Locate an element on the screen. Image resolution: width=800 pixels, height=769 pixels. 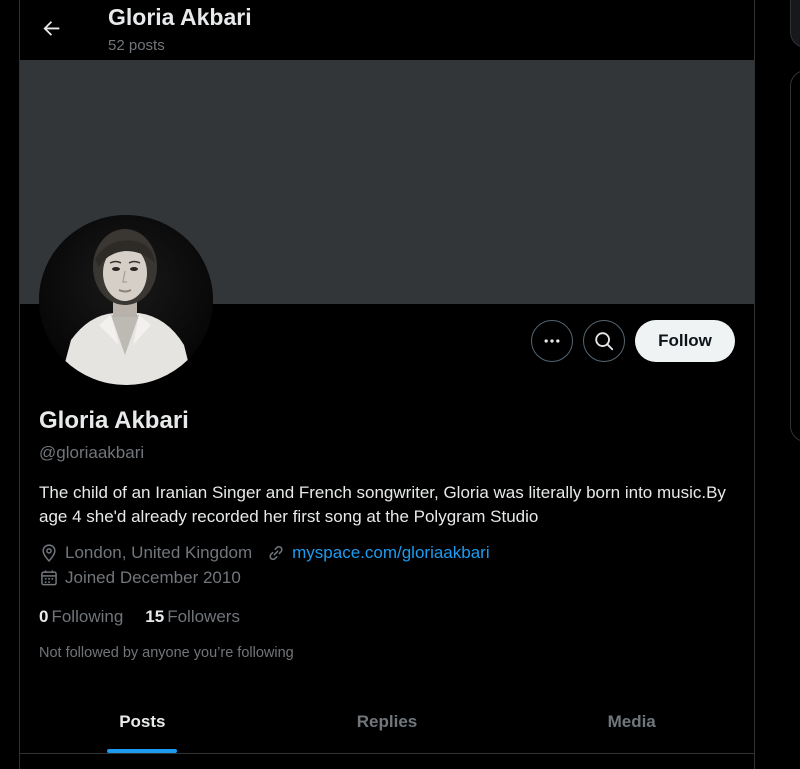
top-bar: Gloria Akbari 52 posts is located at coordinates (387, 30).